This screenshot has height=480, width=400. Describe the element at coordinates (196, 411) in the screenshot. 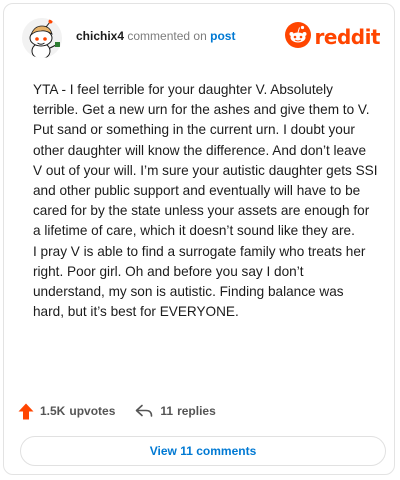

I see `reply-label: replies` at that location.